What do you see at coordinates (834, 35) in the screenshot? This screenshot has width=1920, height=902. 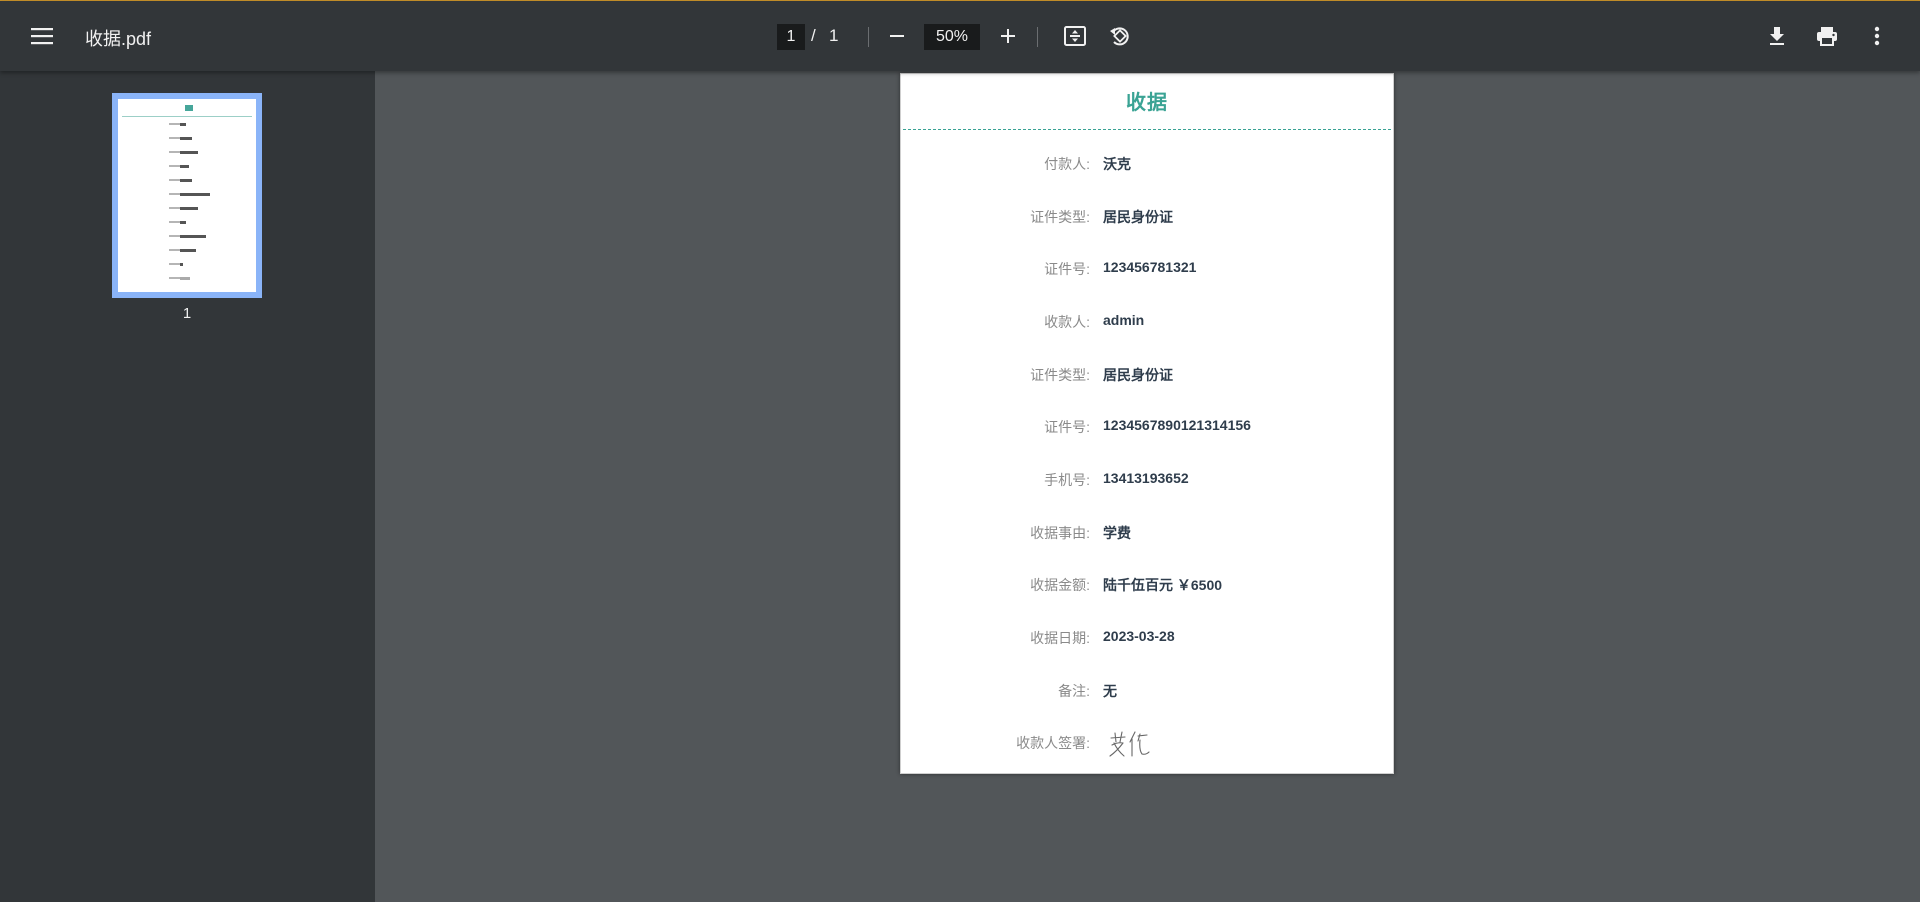 I see `total-pages: 1` at bounding box center [834, 35].